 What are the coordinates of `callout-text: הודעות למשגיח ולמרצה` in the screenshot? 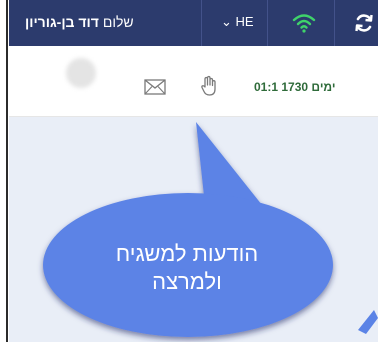 It's located at (187, 268).